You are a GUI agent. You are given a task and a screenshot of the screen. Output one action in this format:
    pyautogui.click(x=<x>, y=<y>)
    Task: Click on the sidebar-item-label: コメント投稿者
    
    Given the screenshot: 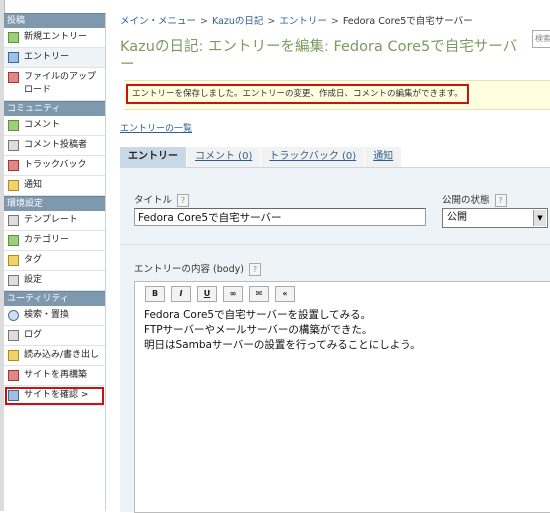 What is the action you would take?
    pyautogui.click(x=56, y=145)
    